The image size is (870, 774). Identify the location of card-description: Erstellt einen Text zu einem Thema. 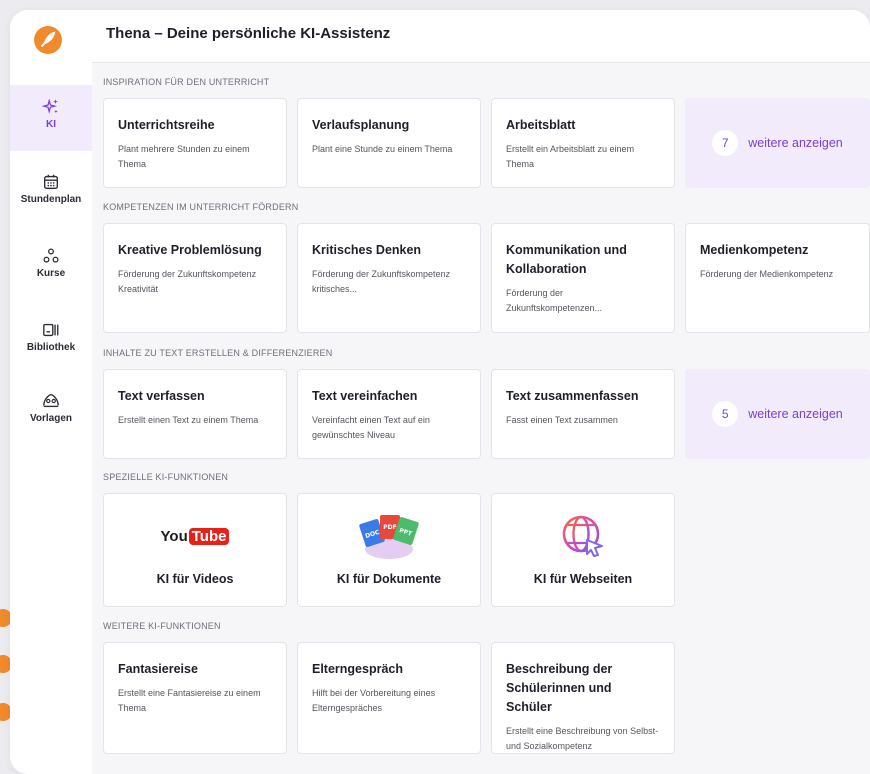
(188, 420).